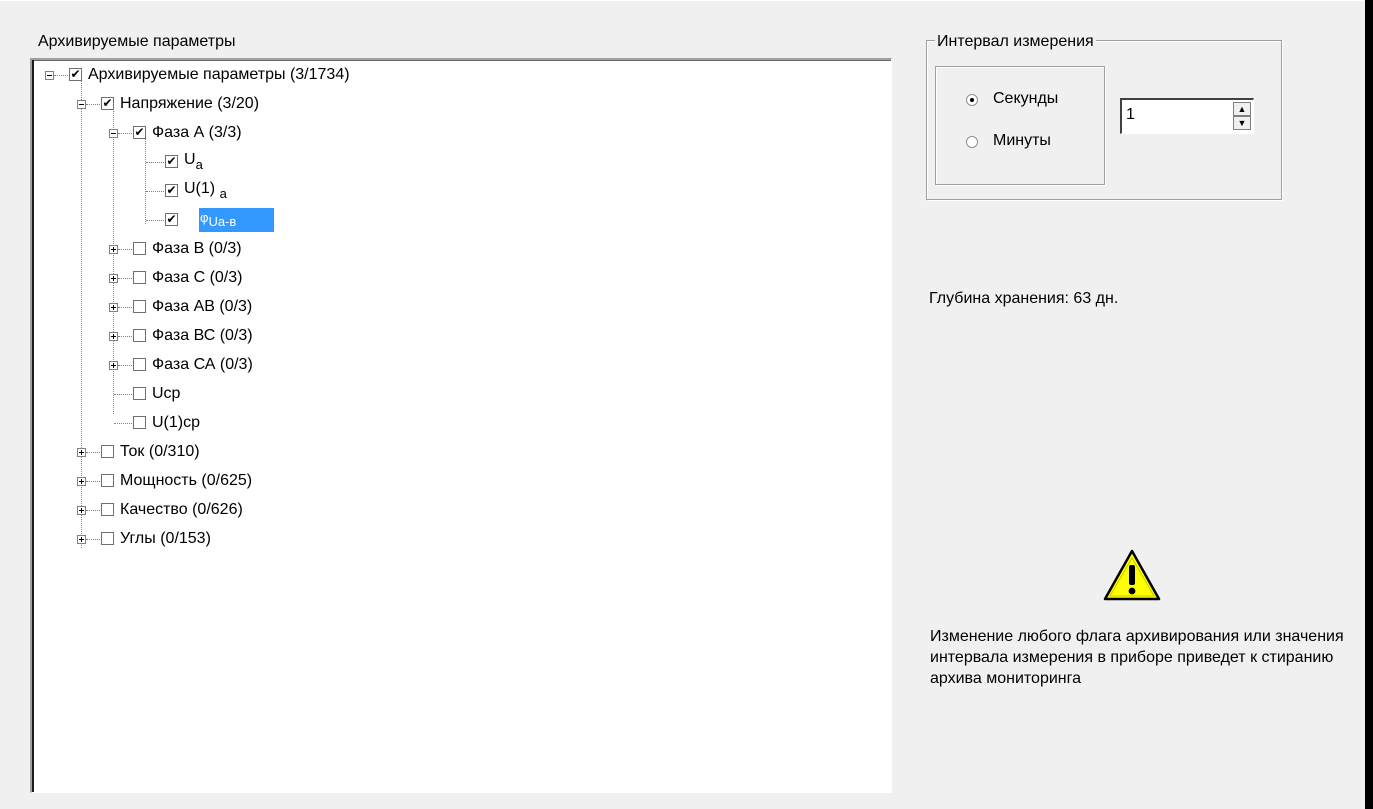 The height and width of the screenshot is (809, 1373). What do you see at coordinates (81, 481) in the screenshot?
I see `expand-power-icon` at bounding box center [81, 481].